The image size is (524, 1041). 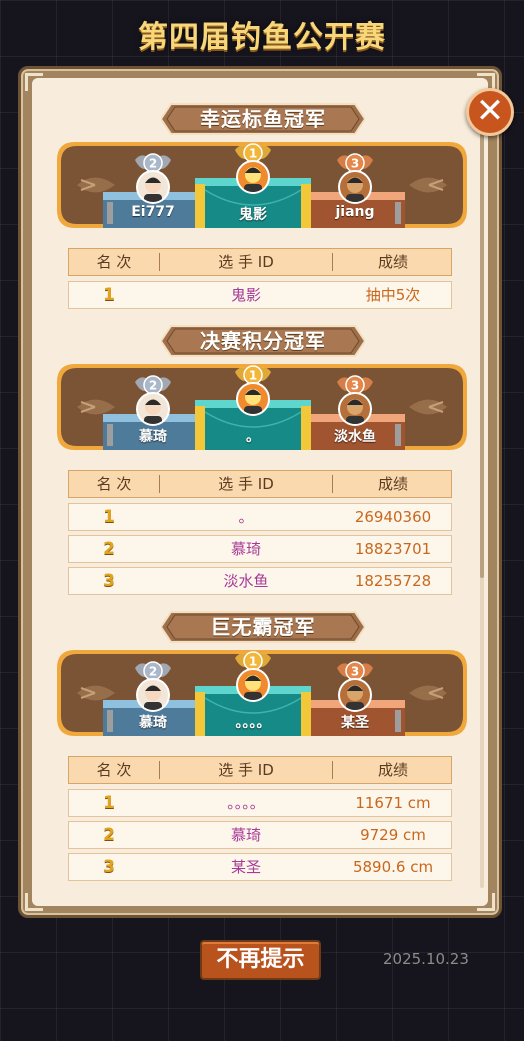 What do you see at coordinates (260, 517) in the screenshot?
I see `table-row: 1 。 26940360` at bounding box center [260, 517].